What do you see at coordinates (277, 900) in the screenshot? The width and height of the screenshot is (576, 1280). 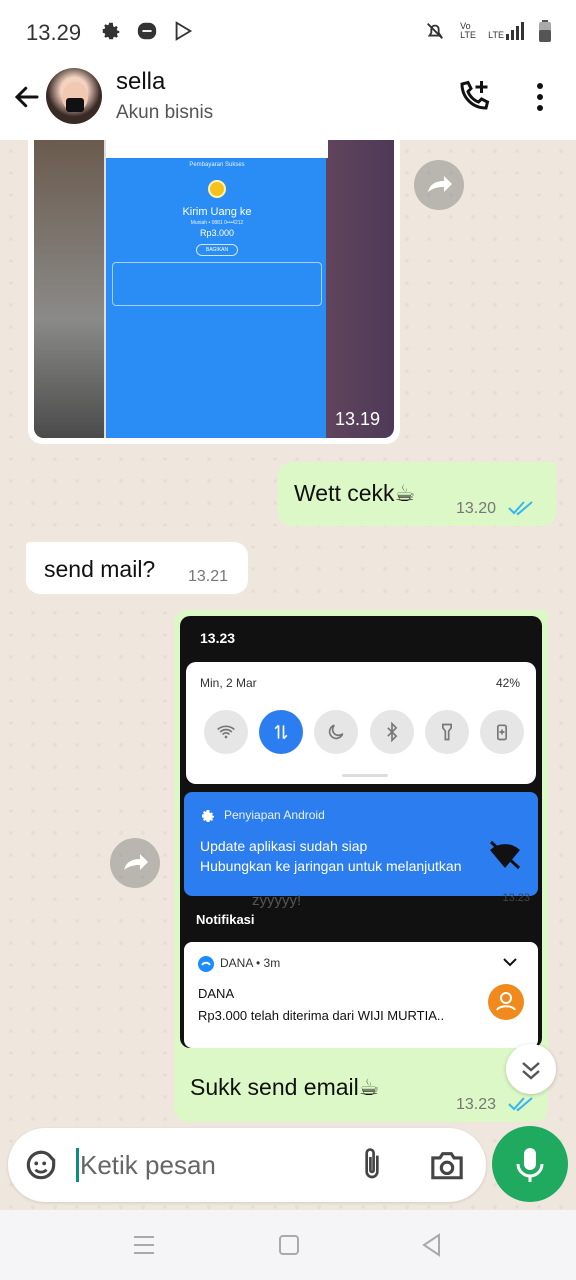 I see `background-notification-text: zyyyyy!` at bounding box center [277, 900].